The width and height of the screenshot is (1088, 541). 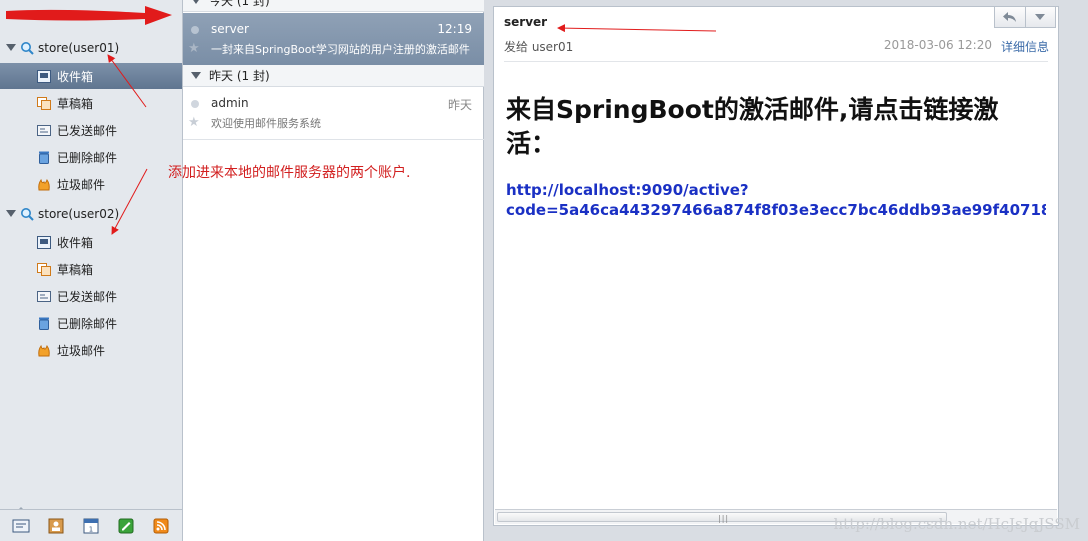 I want to click on watermark: http://blog.csdn.net/HcJsJqJSSM, so click(x=957, y=524).